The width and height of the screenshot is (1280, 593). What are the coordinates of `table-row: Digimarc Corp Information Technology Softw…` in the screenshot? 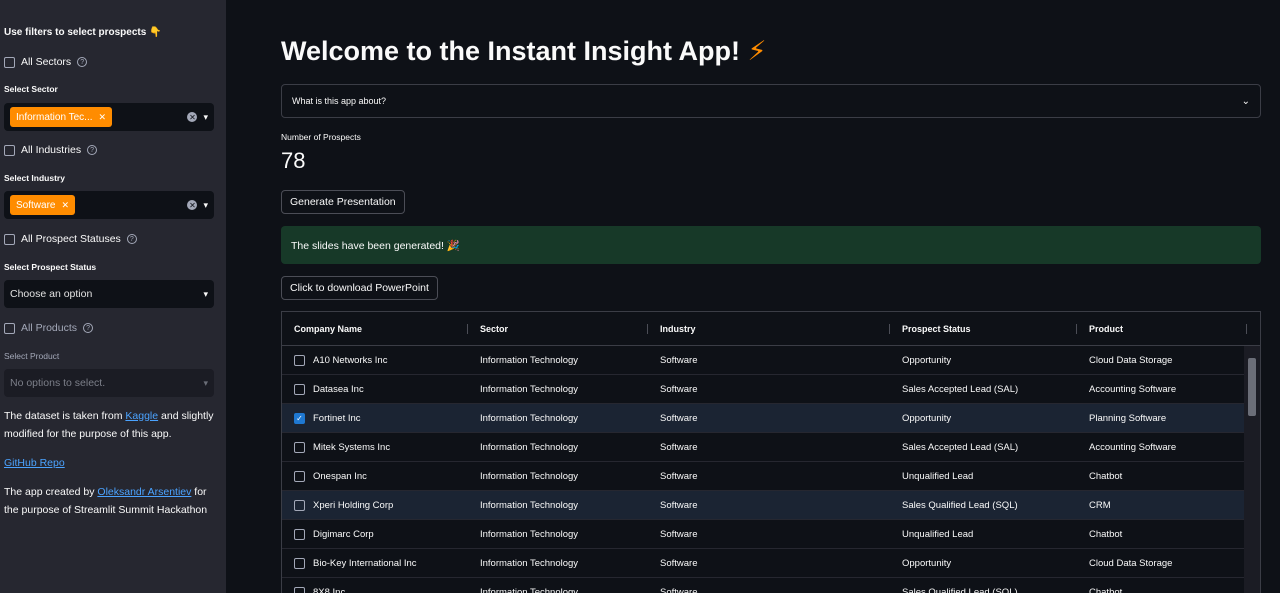 It's located at (771, 534).